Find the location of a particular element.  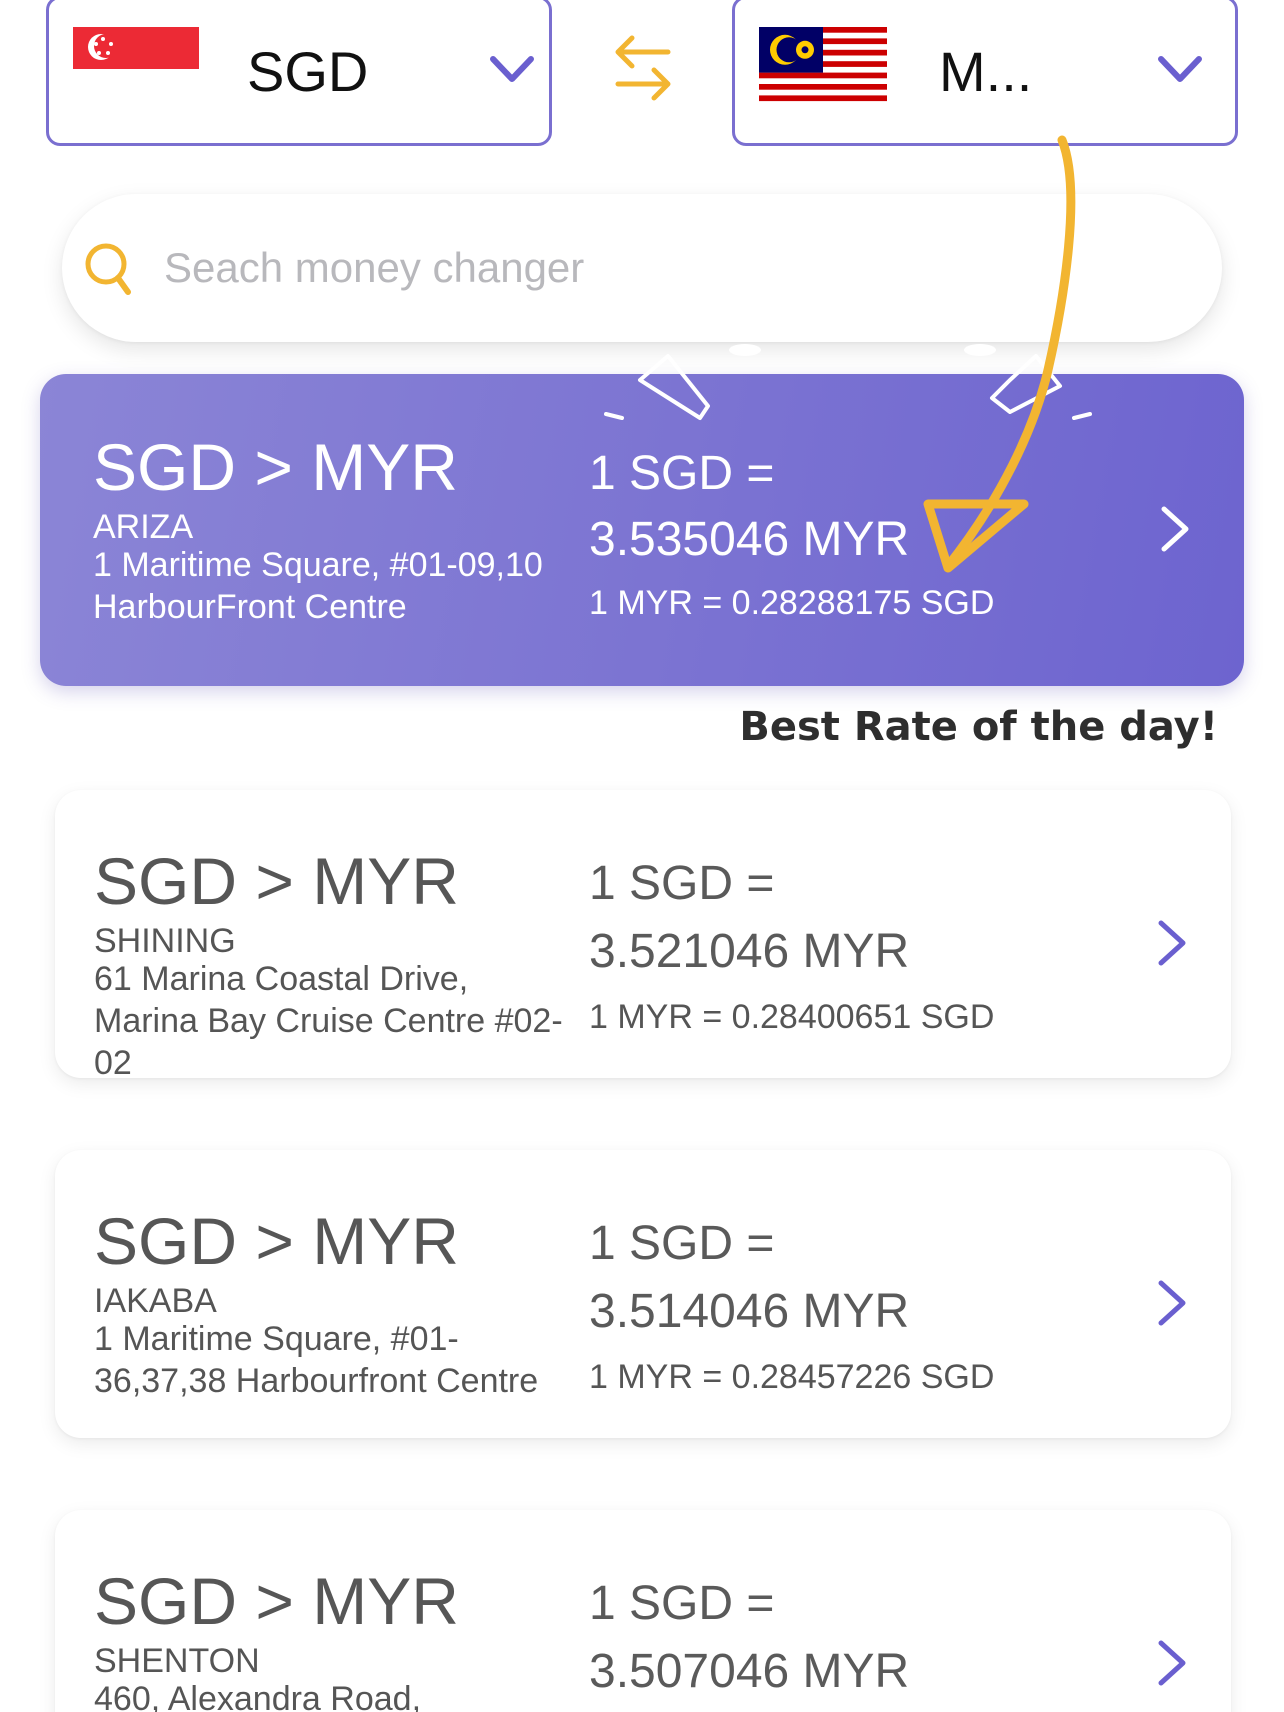

search-input is located at coordinates (654, 268).